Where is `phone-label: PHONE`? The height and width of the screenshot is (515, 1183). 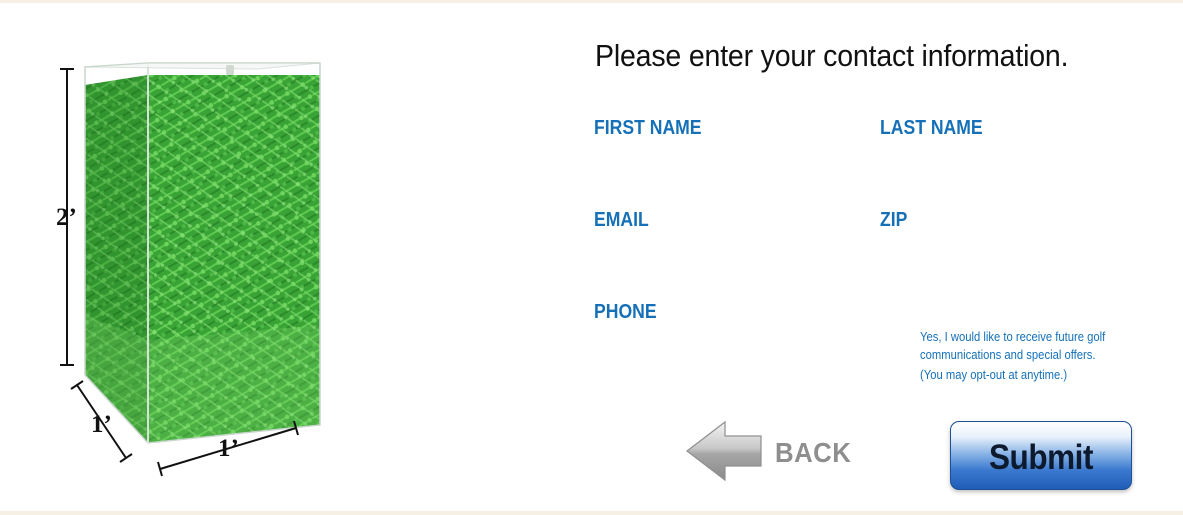 phone-label: PHONE is located at coordinates (625, 312).